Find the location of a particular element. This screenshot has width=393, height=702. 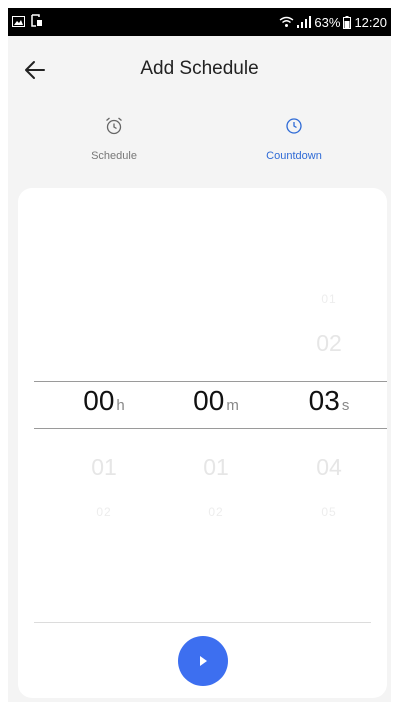

seconds-option: 02 is located at coordinates (329, 343).